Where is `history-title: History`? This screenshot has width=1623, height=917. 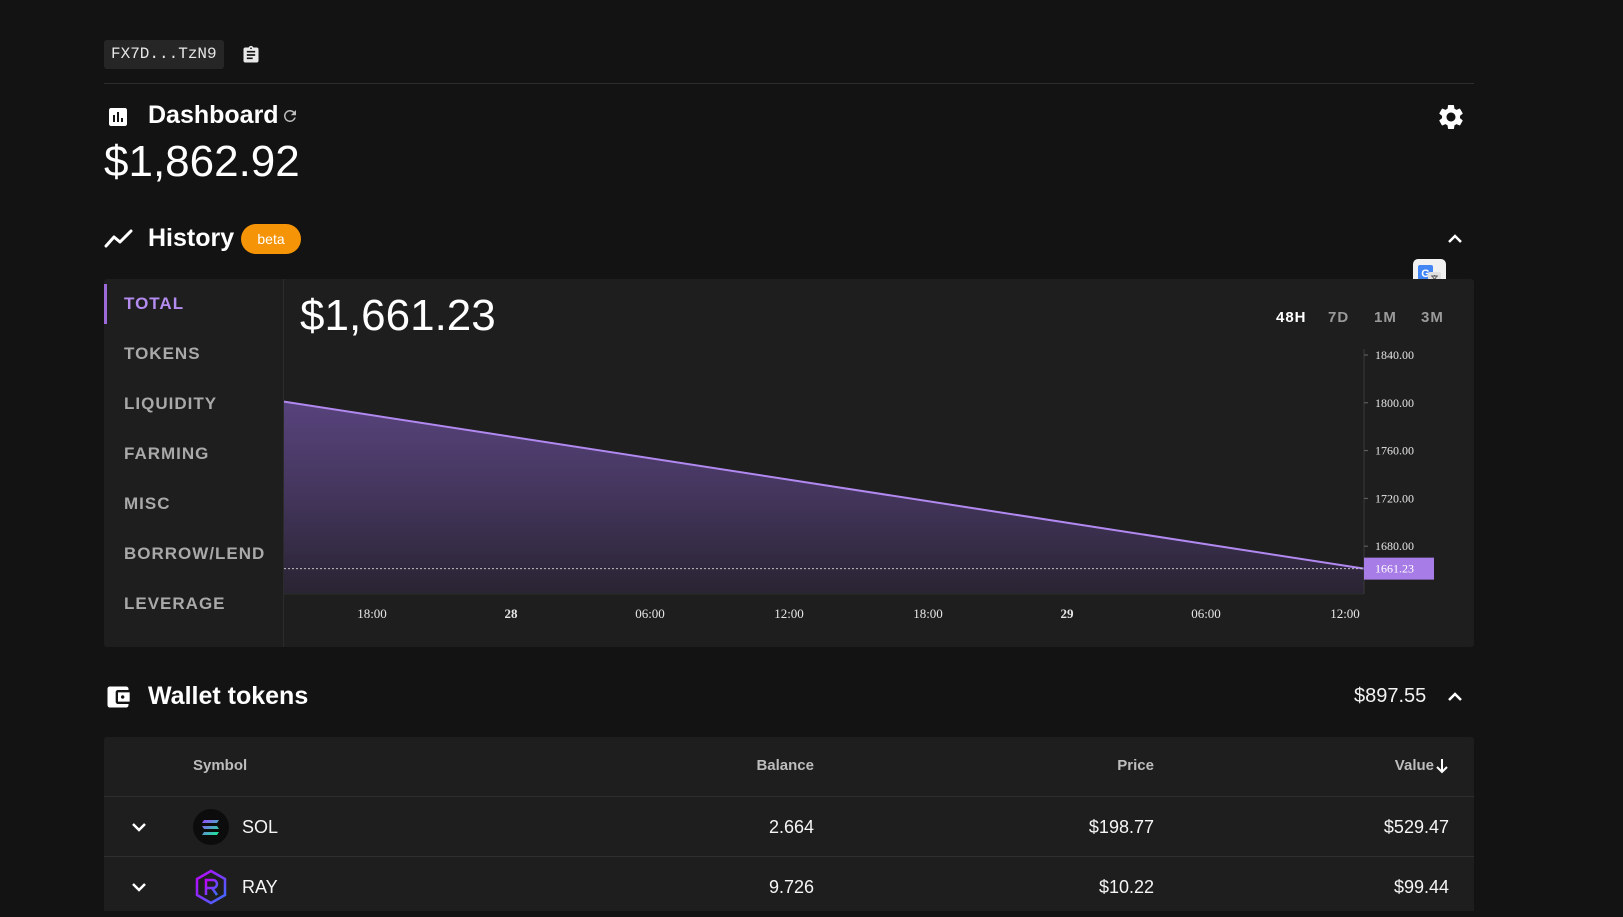
history-title: History is located at coordinates (191, 238).